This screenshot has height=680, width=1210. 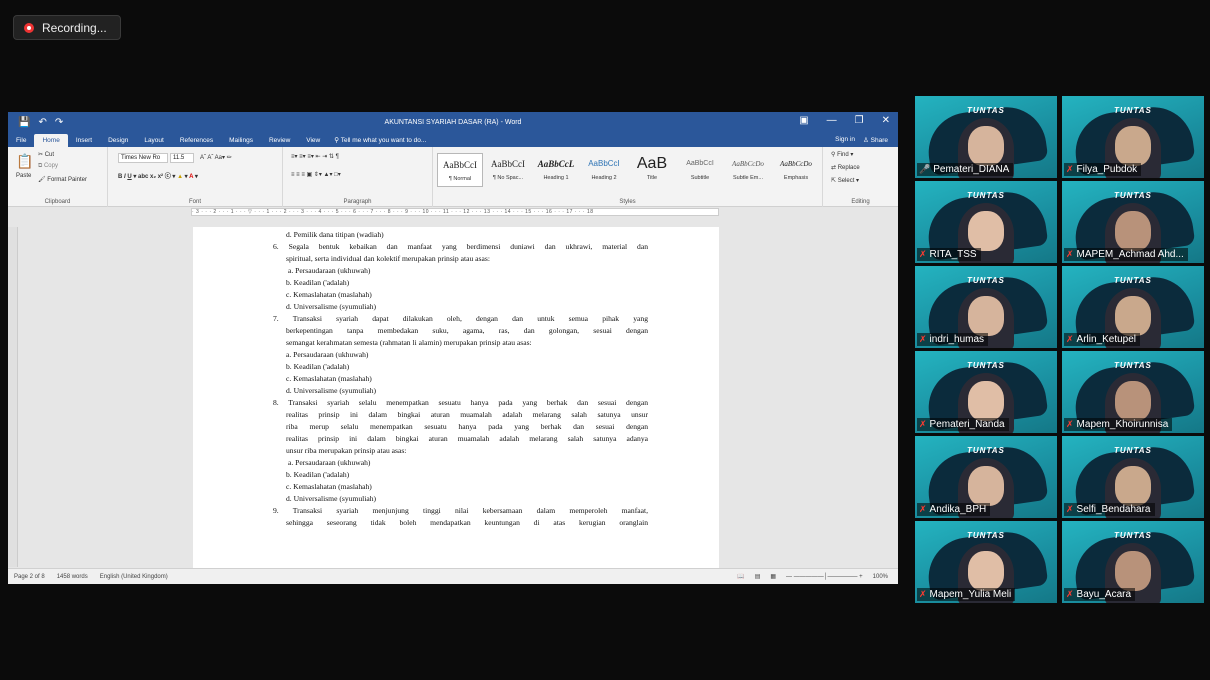 What do you see at coordinates (845, 167) in the screenshot?
I see `replace-button: ⇄ Replace` at bounding box center [845, 167].